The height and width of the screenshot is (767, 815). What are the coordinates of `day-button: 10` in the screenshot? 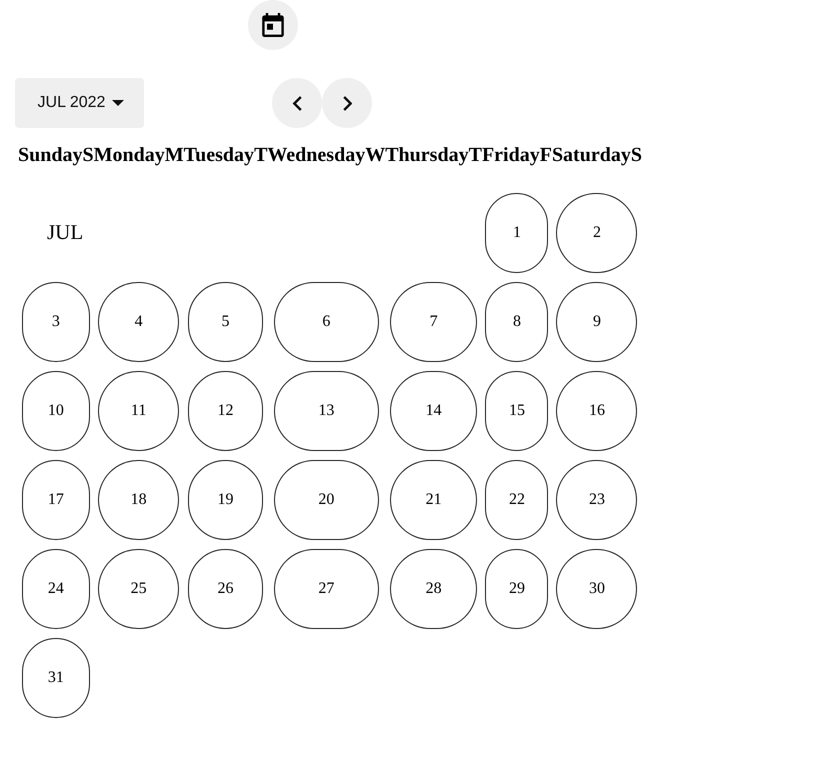 It's located at (56, 410).